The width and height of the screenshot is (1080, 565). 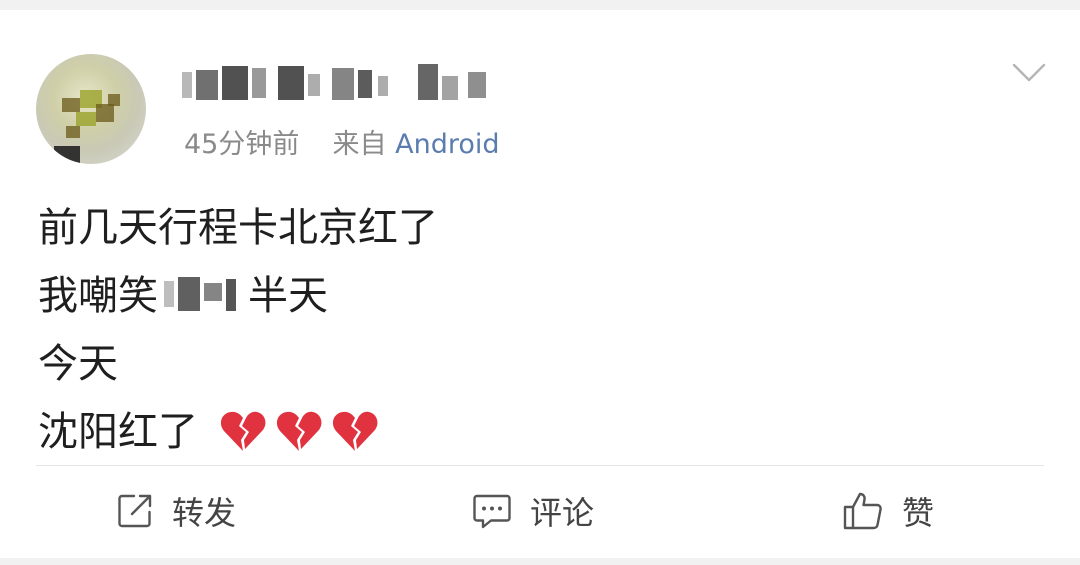 What do you see at coordinates (91, 109) in the screenshot?
I see `avatar` at bounding box center [91, 109].